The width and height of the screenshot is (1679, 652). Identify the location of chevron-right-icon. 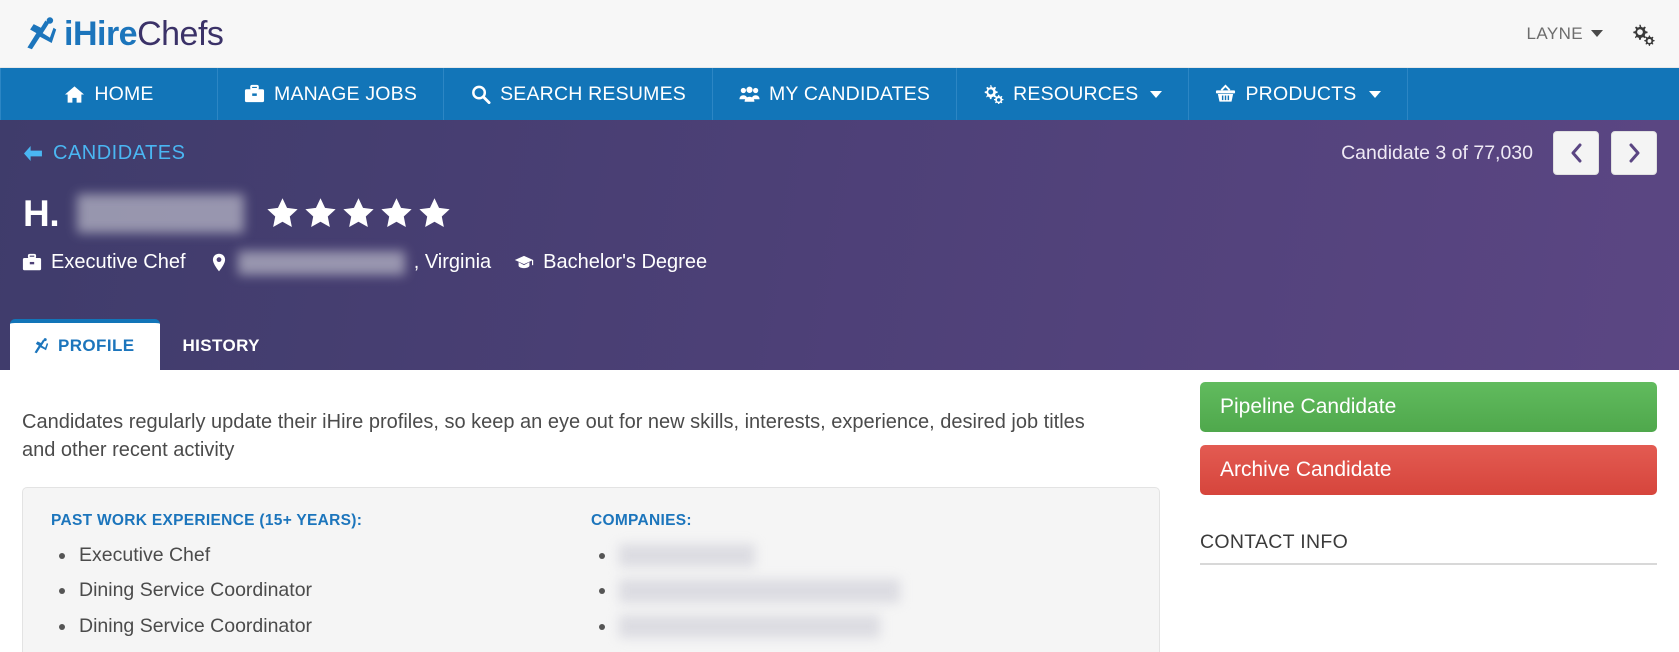
(1634, 153).